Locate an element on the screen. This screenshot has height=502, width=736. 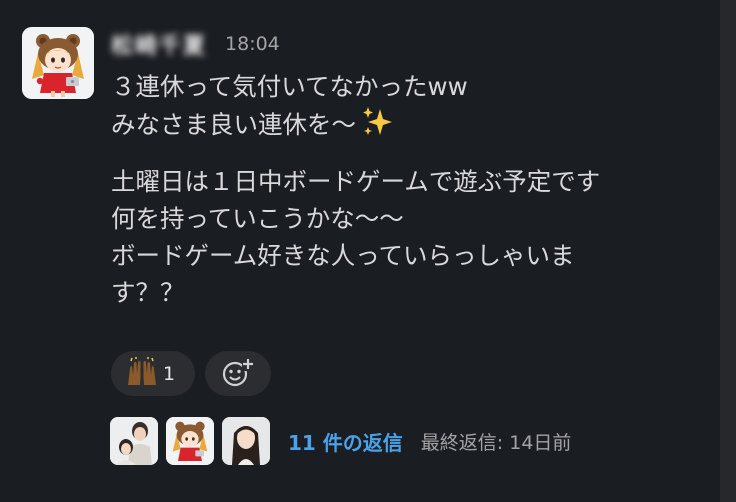
woman-photo-icon is located at coordinates (246, 441).